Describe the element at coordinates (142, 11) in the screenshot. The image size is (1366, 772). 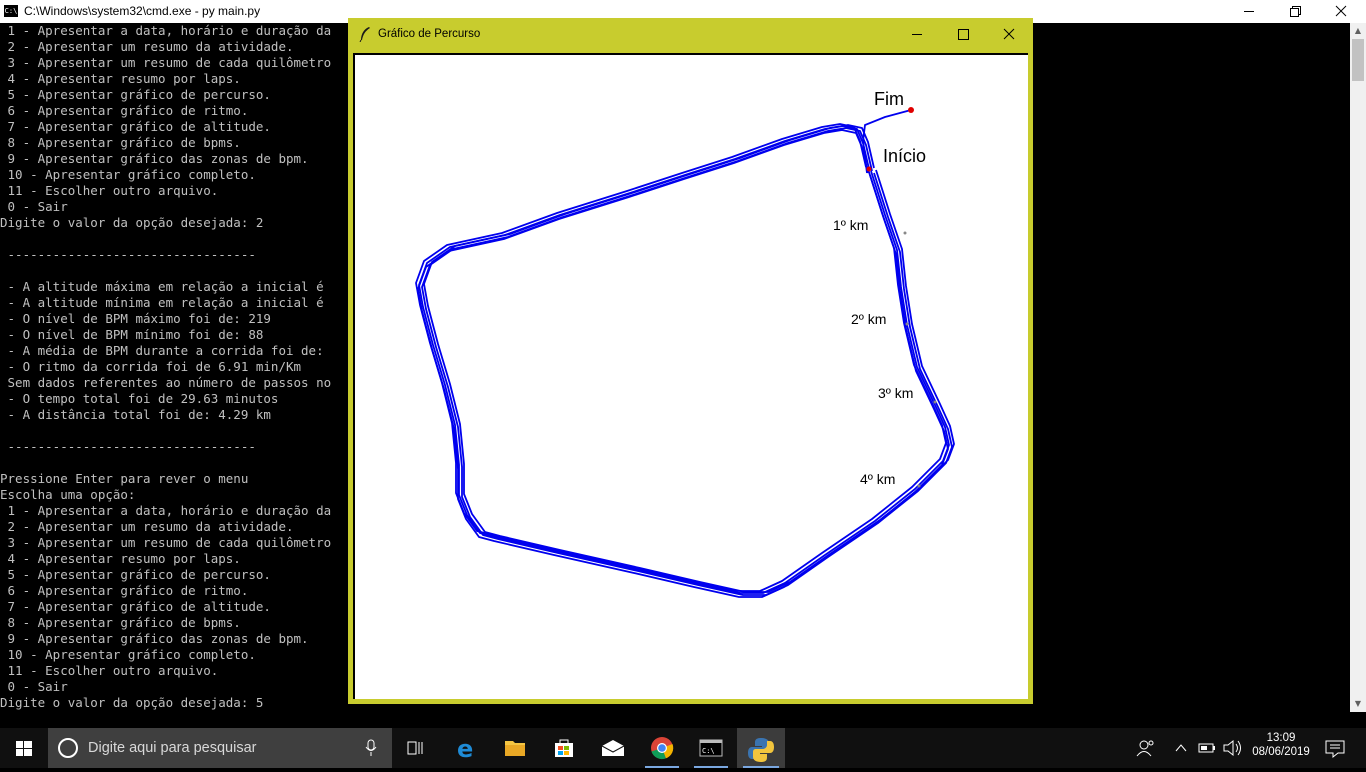
I see `cmd-window-title: C:\Windows\system32\cmd.exe - py main.py` at that location.